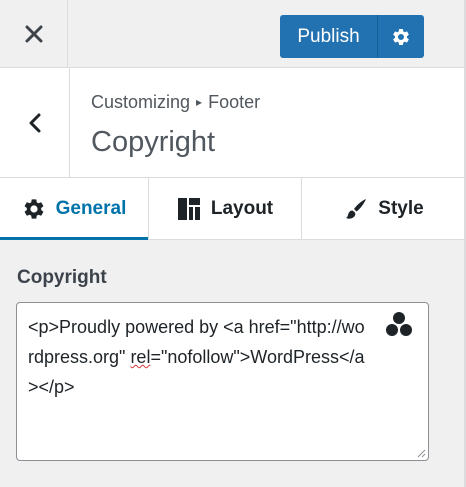 The width and height of the screenshot is (466, 487). I want to click on tab-bar: General Layout Style, so click(233, 209).